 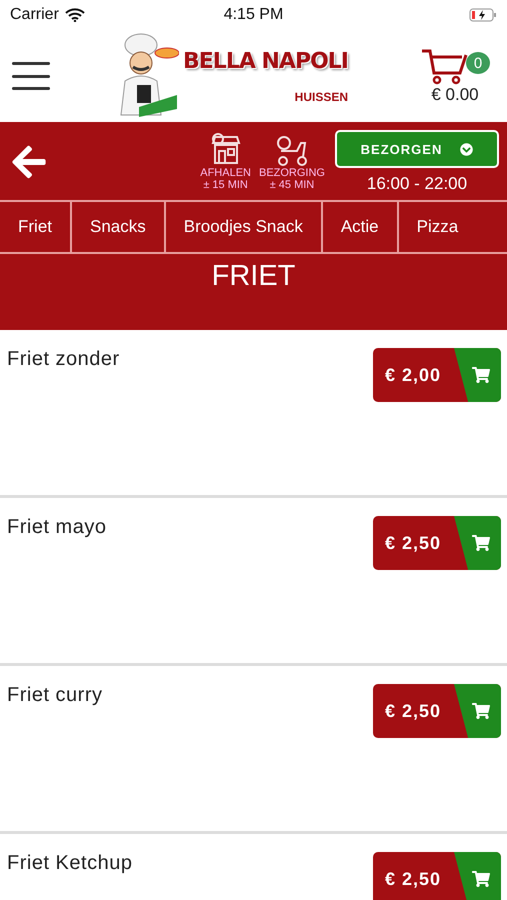 What do you see at coordinates (225, 185) in the screenshot?
I see `service-time: ± 15 MIN` at bounding box center [225, 185].